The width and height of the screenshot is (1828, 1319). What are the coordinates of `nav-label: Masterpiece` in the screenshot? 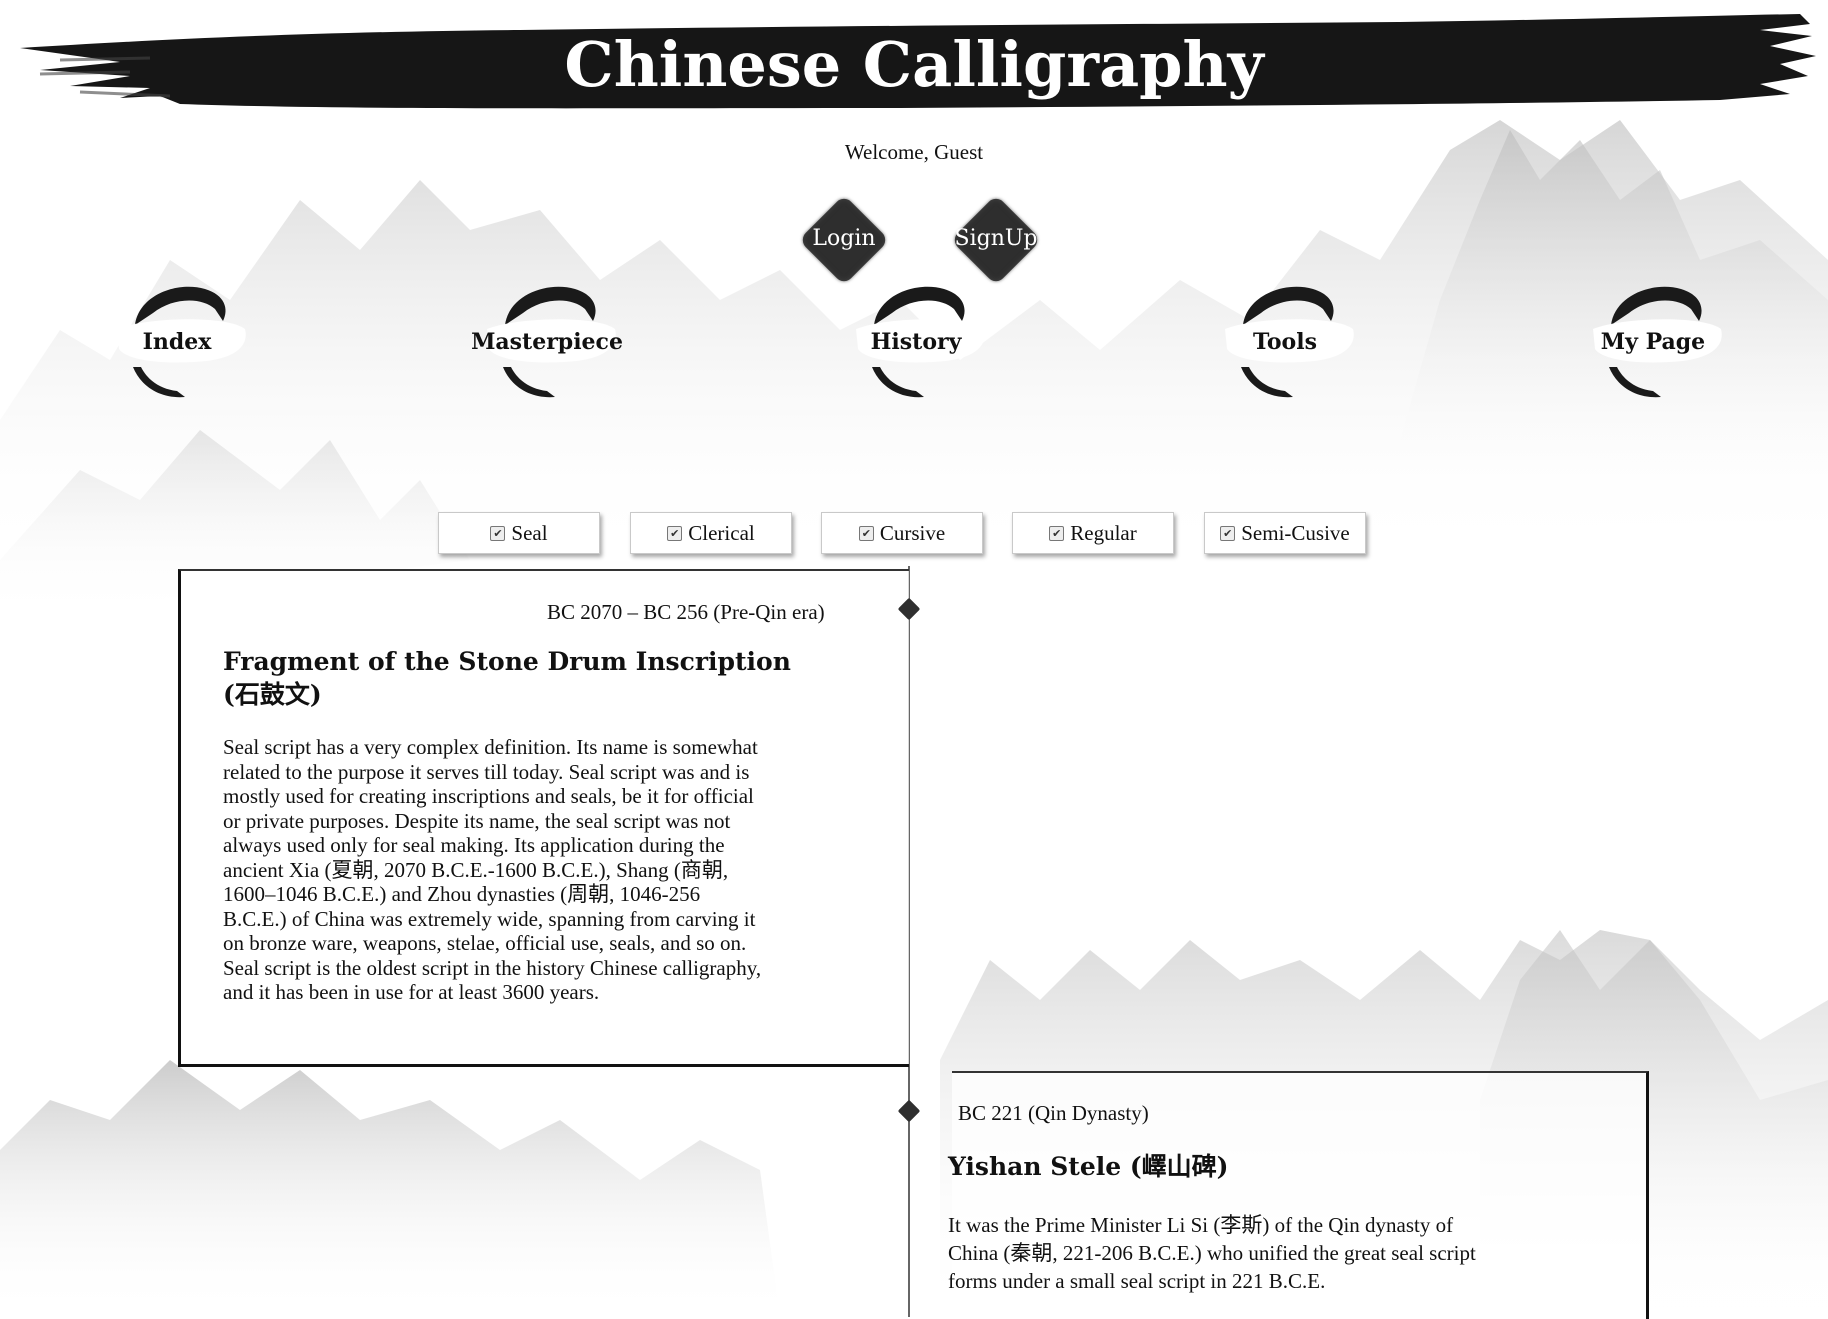 It's located at (547, 342).